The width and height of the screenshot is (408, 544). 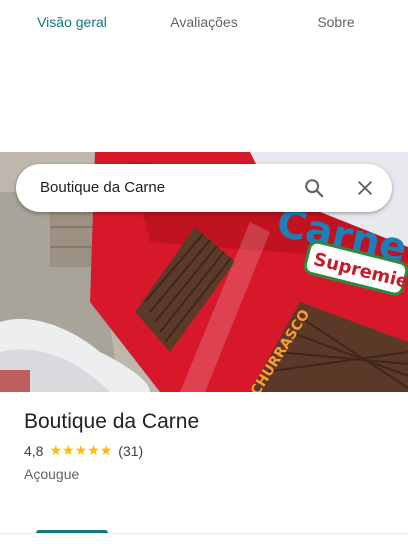 I want to click on tab-about: Sobre, so click(x=336, y=22).